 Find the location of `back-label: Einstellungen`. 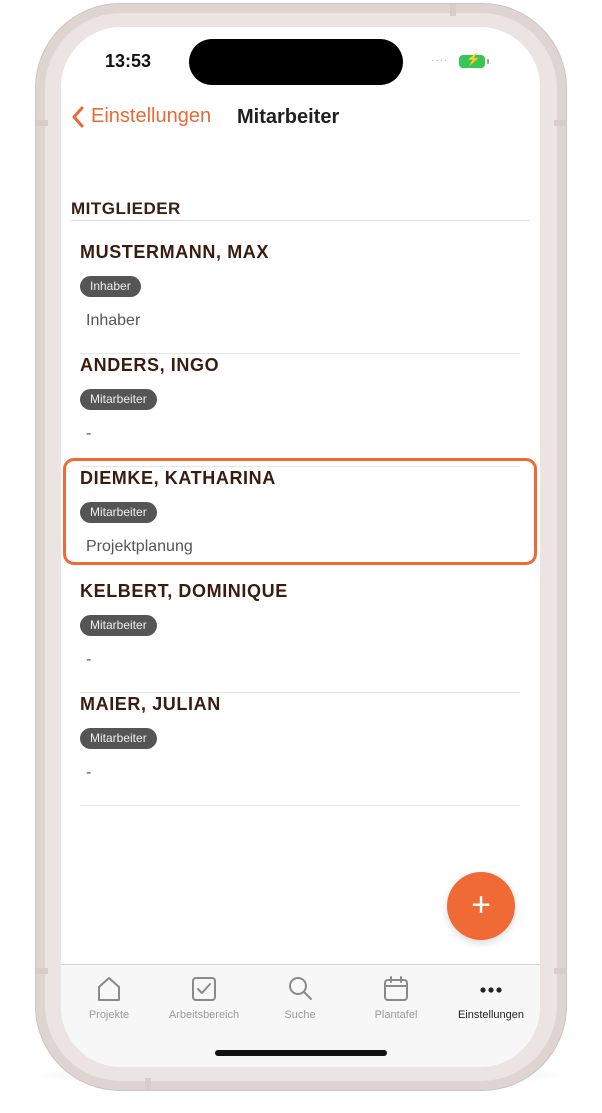

back-label: Einstellungen is located at coordinates (151, 116).